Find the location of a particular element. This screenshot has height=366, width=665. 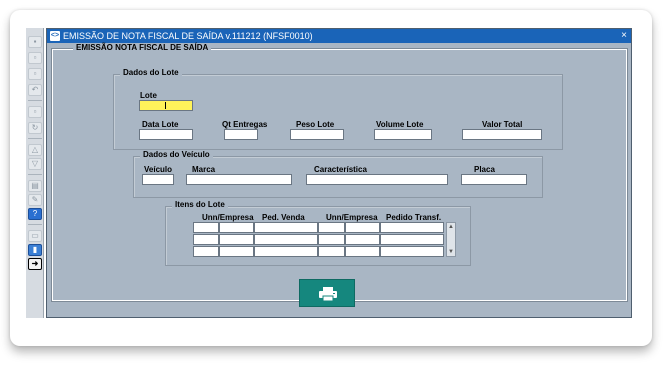

toolbar-up-icon: △ is located at coordinates (35, 150).